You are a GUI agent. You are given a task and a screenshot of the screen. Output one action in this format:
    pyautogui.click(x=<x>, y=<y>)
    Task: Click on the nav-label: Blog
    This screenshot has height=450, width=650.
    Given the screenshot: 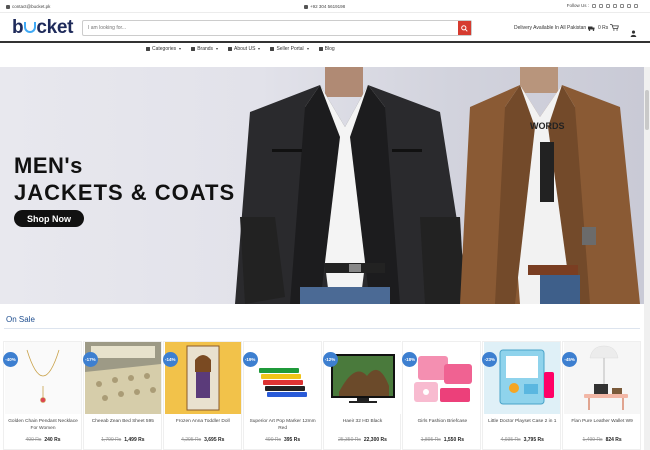 What is the action you would take?
    pyautogui.click(x=329, y=49)
    